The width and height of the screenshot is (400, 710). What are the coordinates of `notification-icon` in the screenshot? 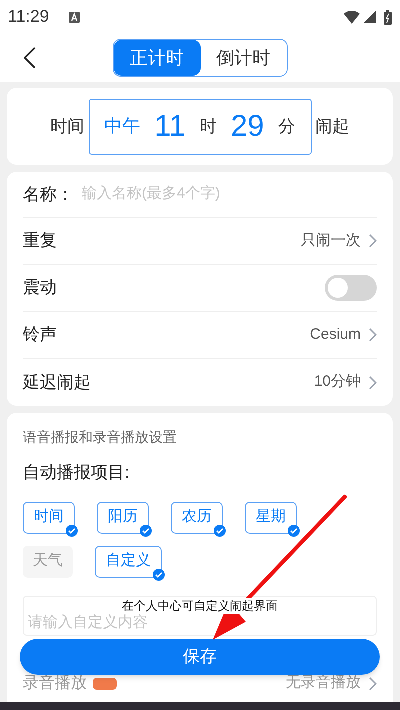 It's located at (74, 17).